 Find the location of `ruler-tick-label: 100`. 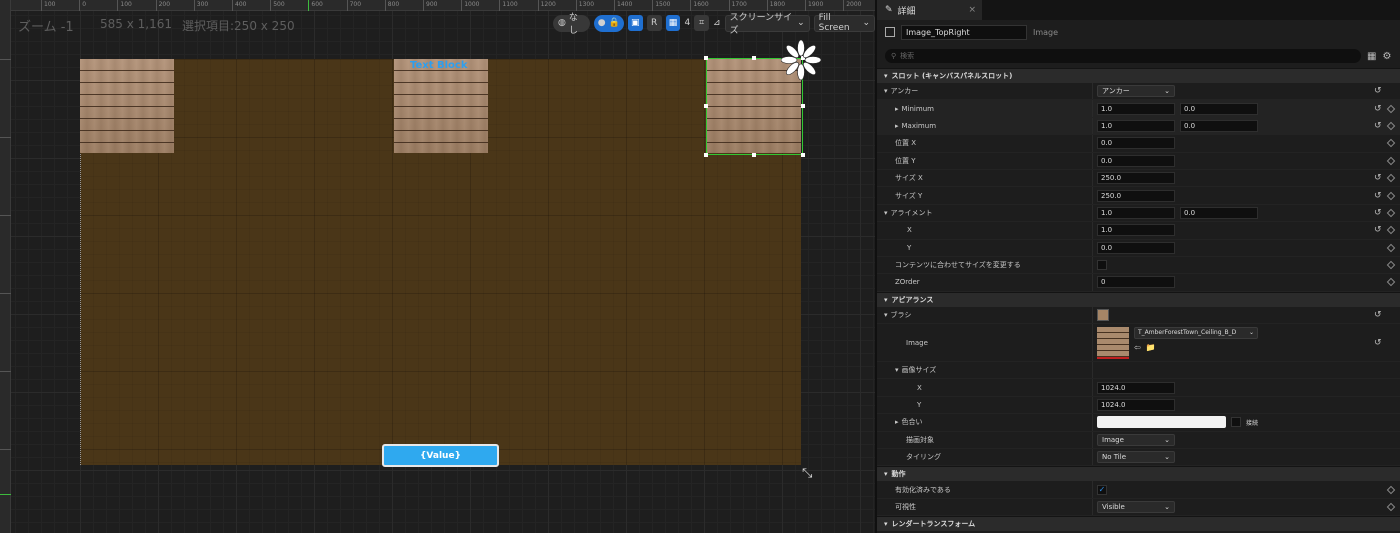

ruler-tick-label: 100 is located at coordinates (124, 5).